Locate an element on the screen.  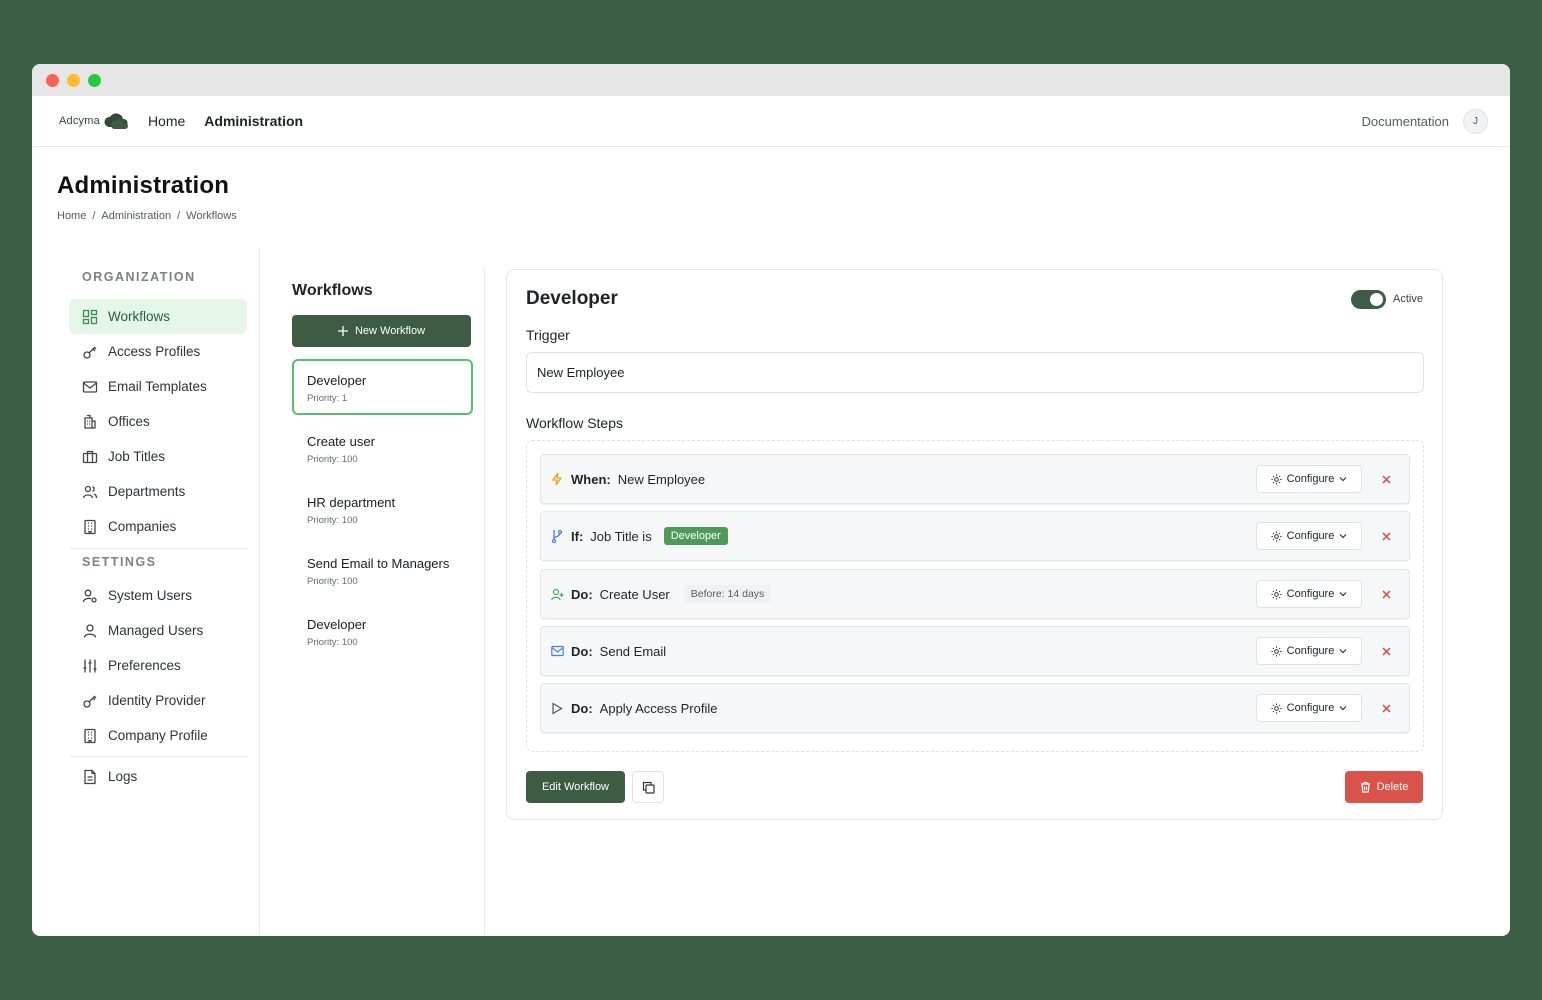
workflow-step: When: New Employee Configure is located at coordinates (975, 479).